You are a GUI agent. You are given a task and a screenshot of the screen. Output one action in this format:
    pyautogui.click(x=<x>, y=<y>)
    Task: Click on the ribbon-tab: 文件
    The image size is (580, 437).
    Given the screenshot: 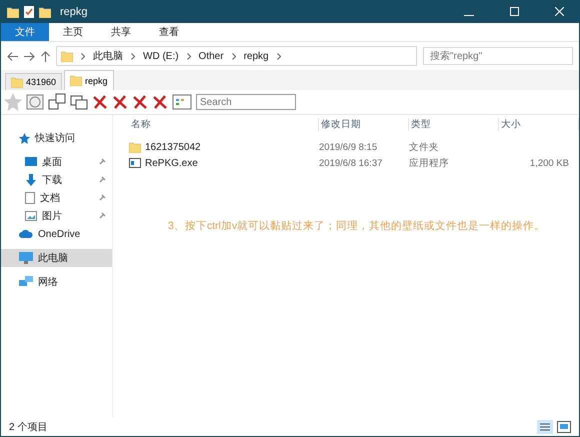 What is the action you would take?
    pyautogui.click(x=25, y=32)
    